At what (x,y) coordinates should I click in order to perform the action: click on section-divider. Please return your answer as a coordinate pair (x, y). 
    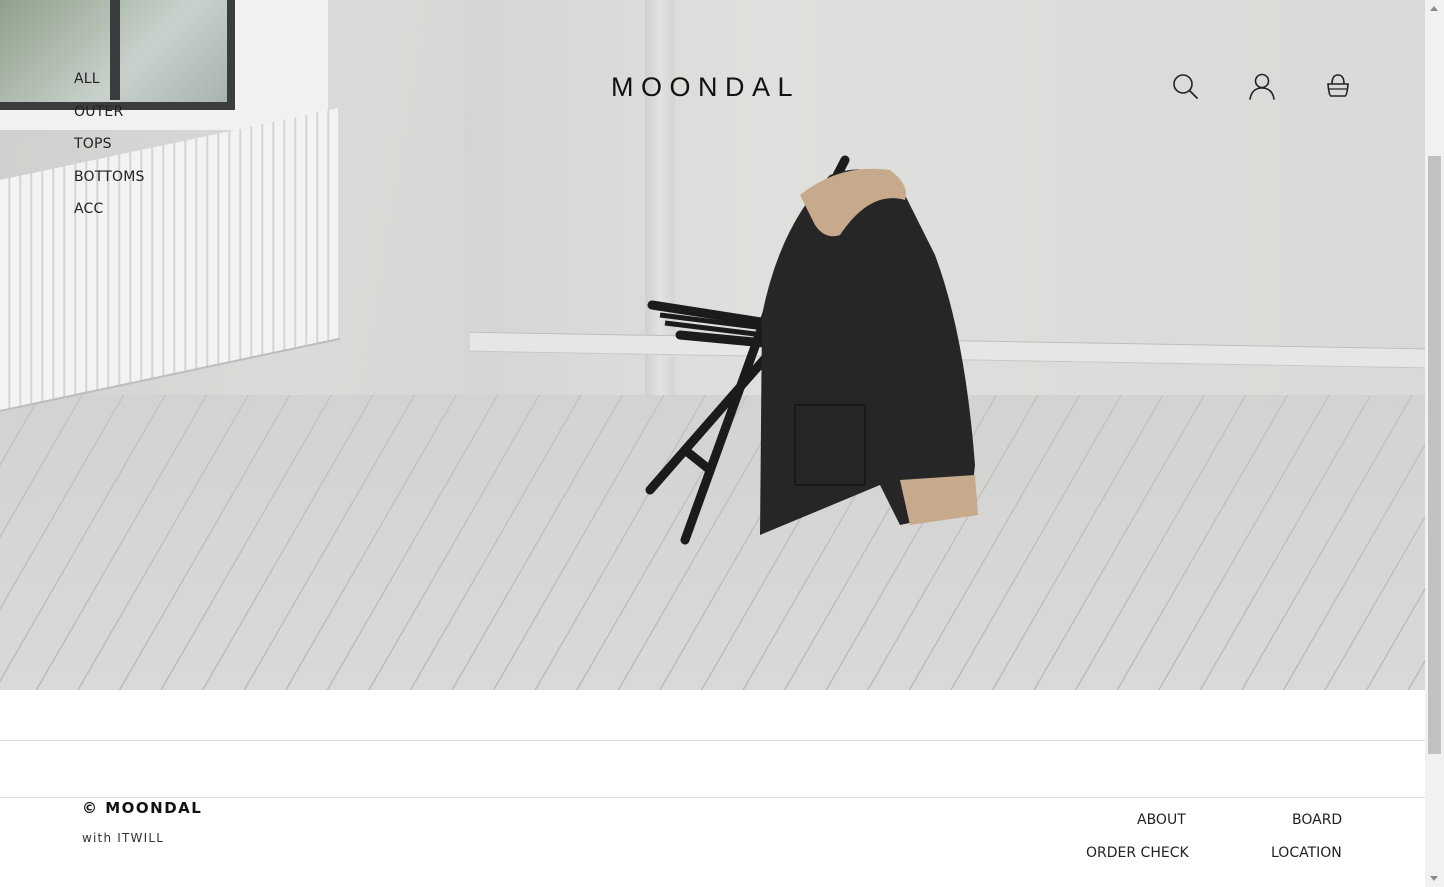
    Looking at the image, I should click on (712, 740).